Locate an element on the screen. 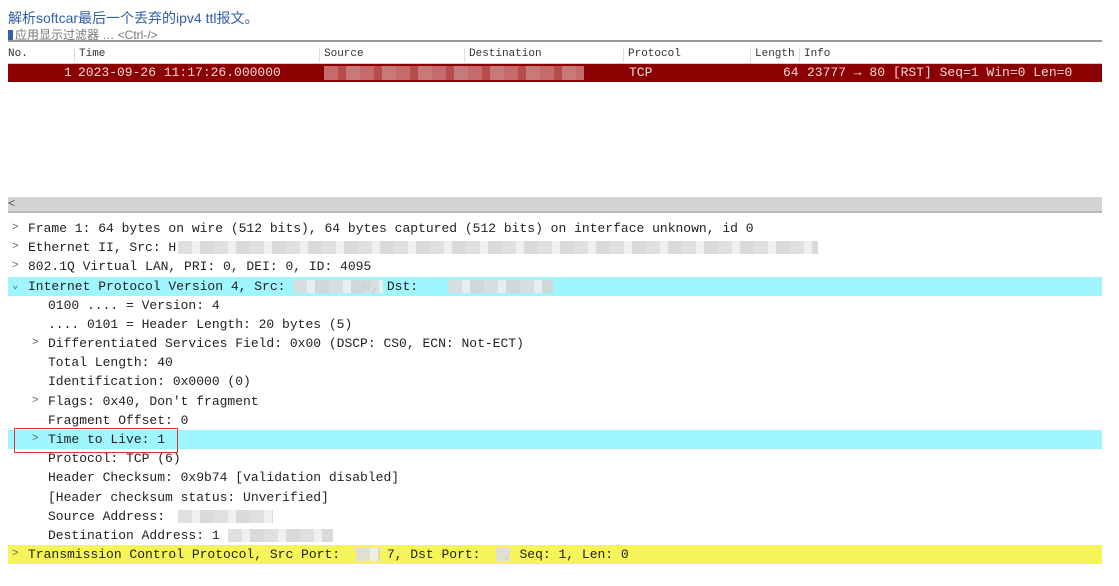 The height and width of the screenshot is (586, 1119). tree-item-label: 0100 .... = Version: 4 is located at coordinates (134, 305).